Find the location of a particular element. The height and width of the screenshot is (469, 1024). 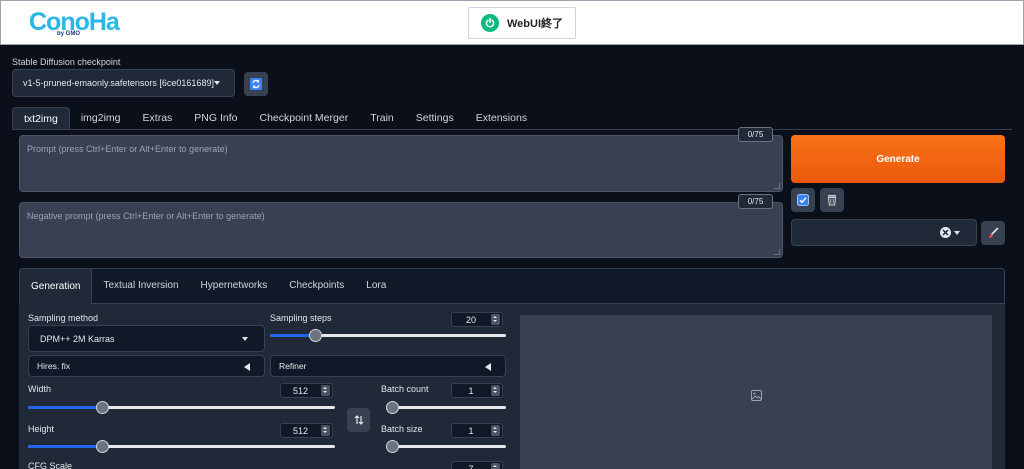

swap-arrows-icon is located at coordinates (359, 420).